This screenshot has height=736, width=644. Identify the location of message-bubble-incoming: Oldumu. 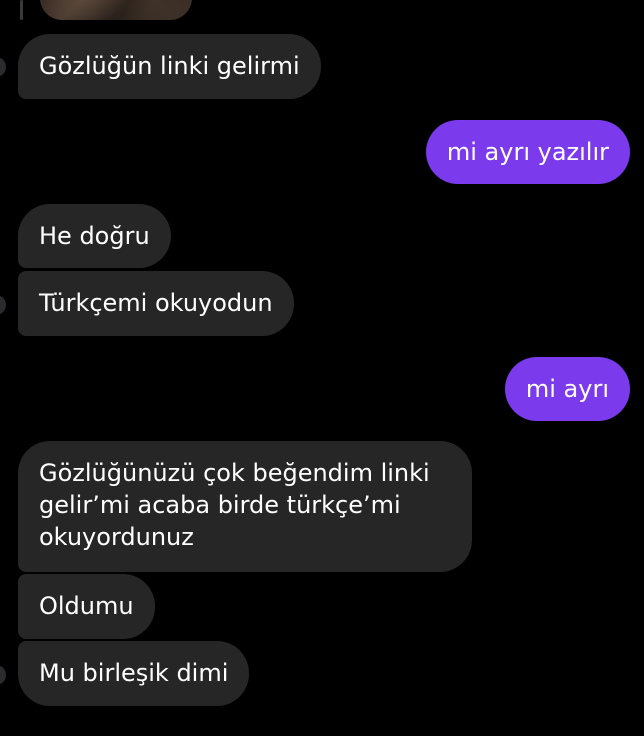
(86, 606).